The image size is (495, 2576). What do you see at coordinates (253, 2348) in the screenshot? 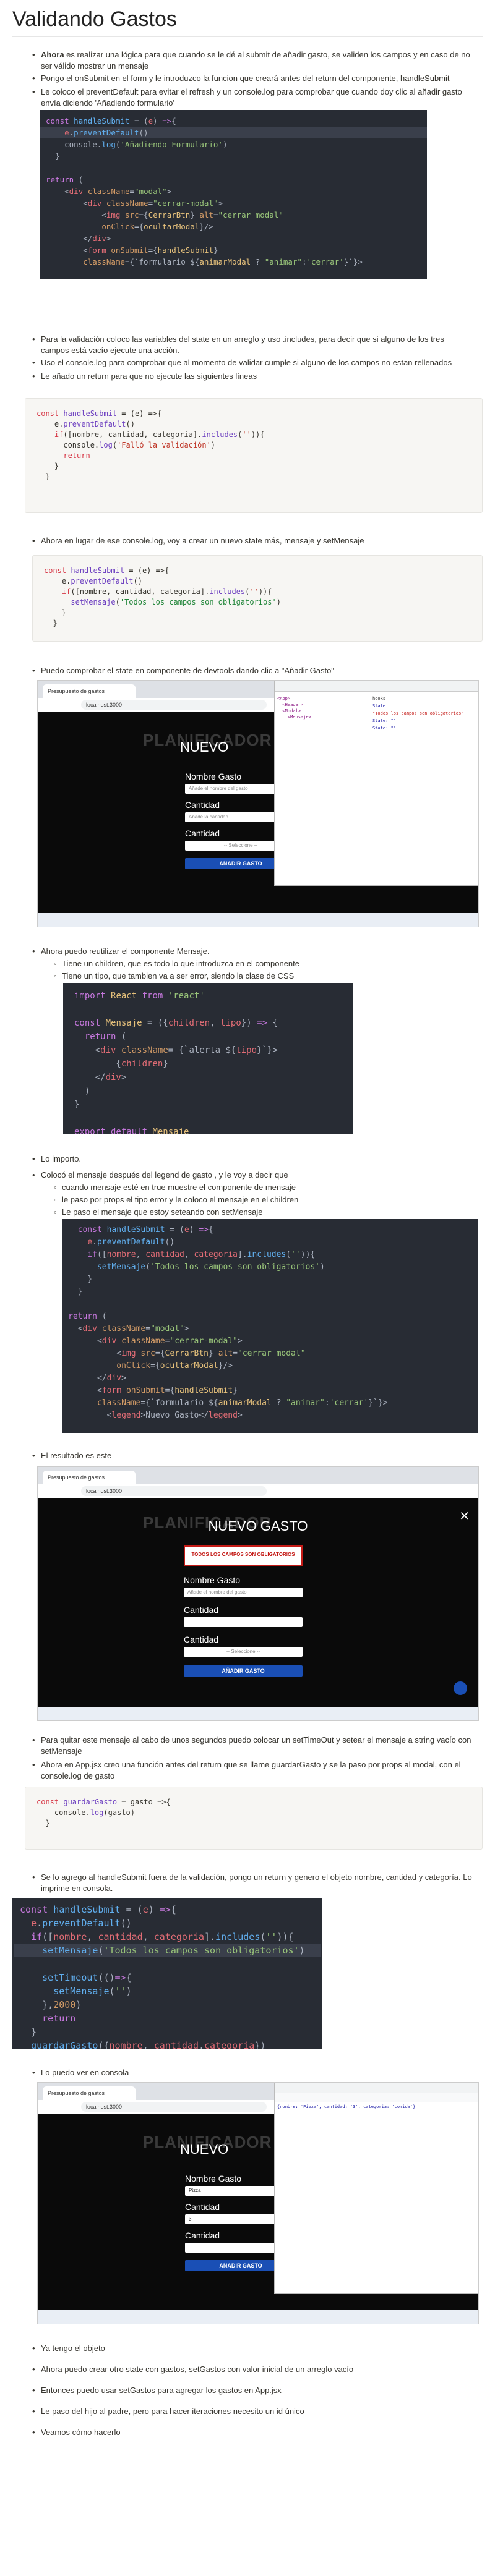
I see `list-item: Ya tengo el objeto` at bounding box center [253, 2348].